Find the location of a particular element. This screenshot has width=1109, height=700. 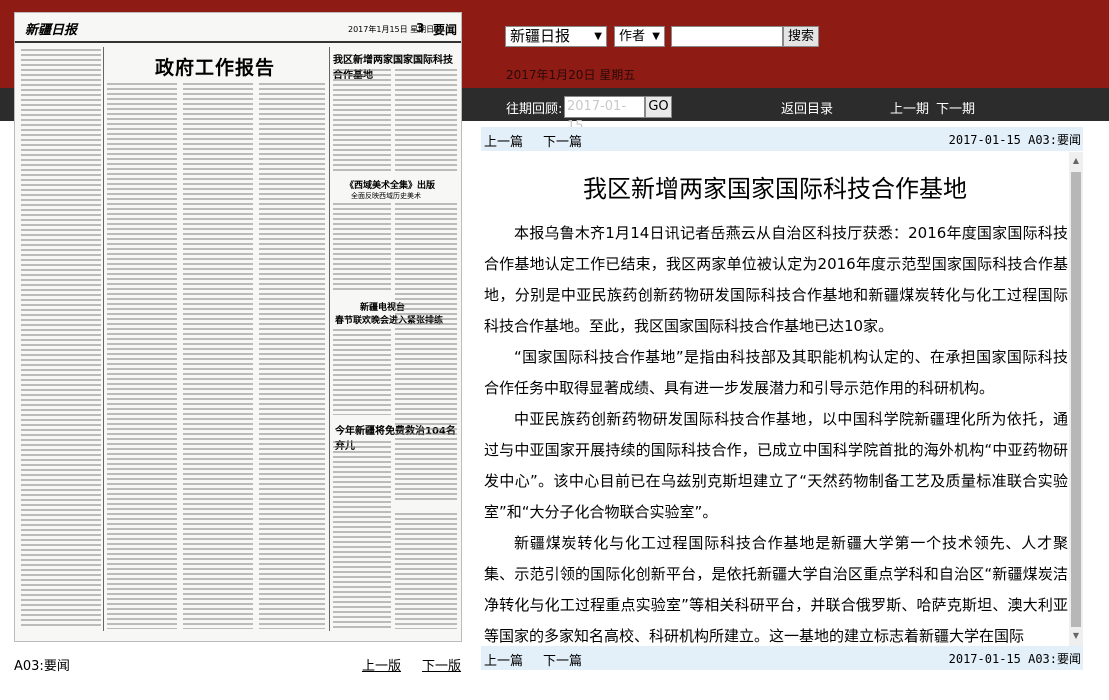

search-button: 搜索 is located at coordinates (801, 36).